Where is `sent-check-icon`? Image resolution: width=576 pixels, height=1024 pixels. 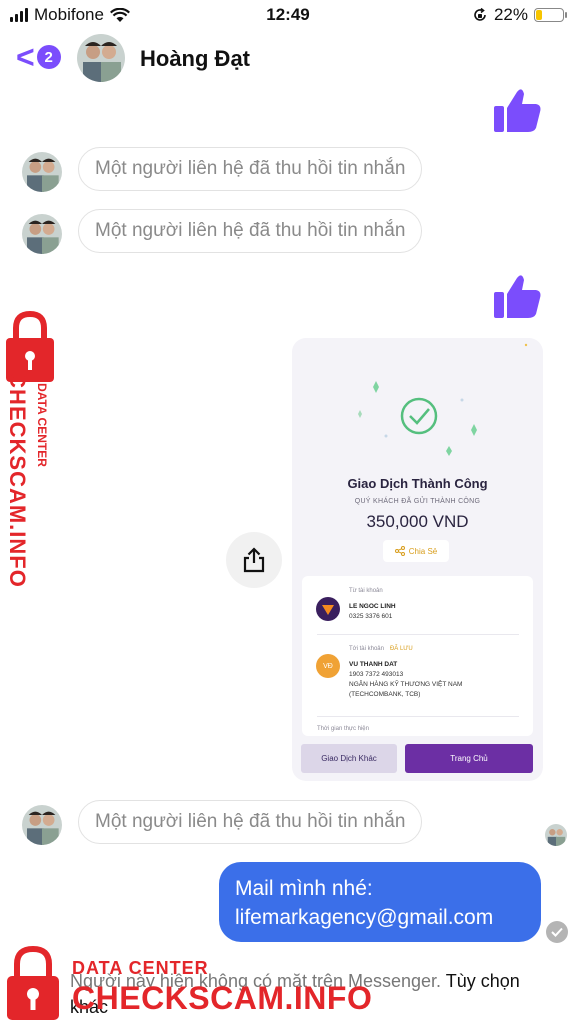
sent-check-icon is located at coordinates (557, 932).